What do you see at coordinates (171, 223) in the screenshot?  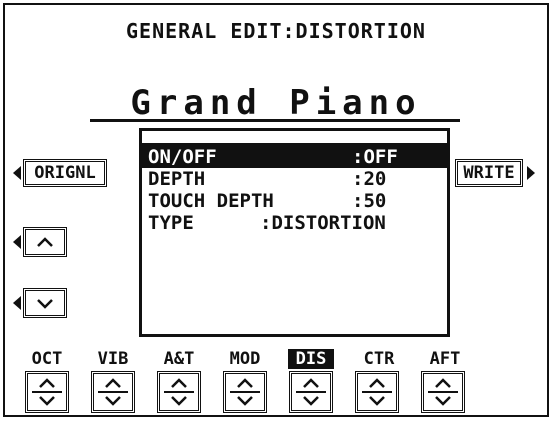 I see `menu-row-label: TYPE` at bounding box center [171, 223].